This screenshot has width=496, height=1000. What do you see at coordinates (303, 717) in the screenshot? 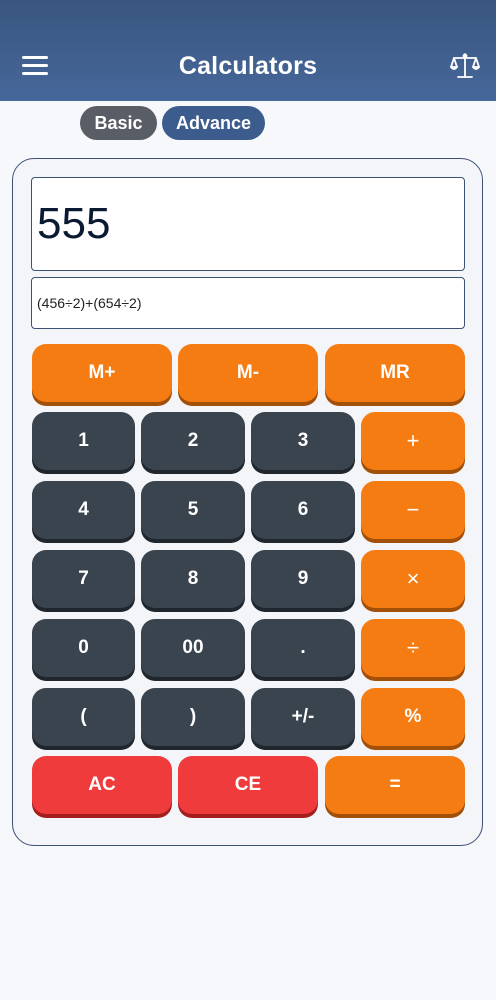
I see `toggle-sign-button: +/-` at bounding box center [303, 717].